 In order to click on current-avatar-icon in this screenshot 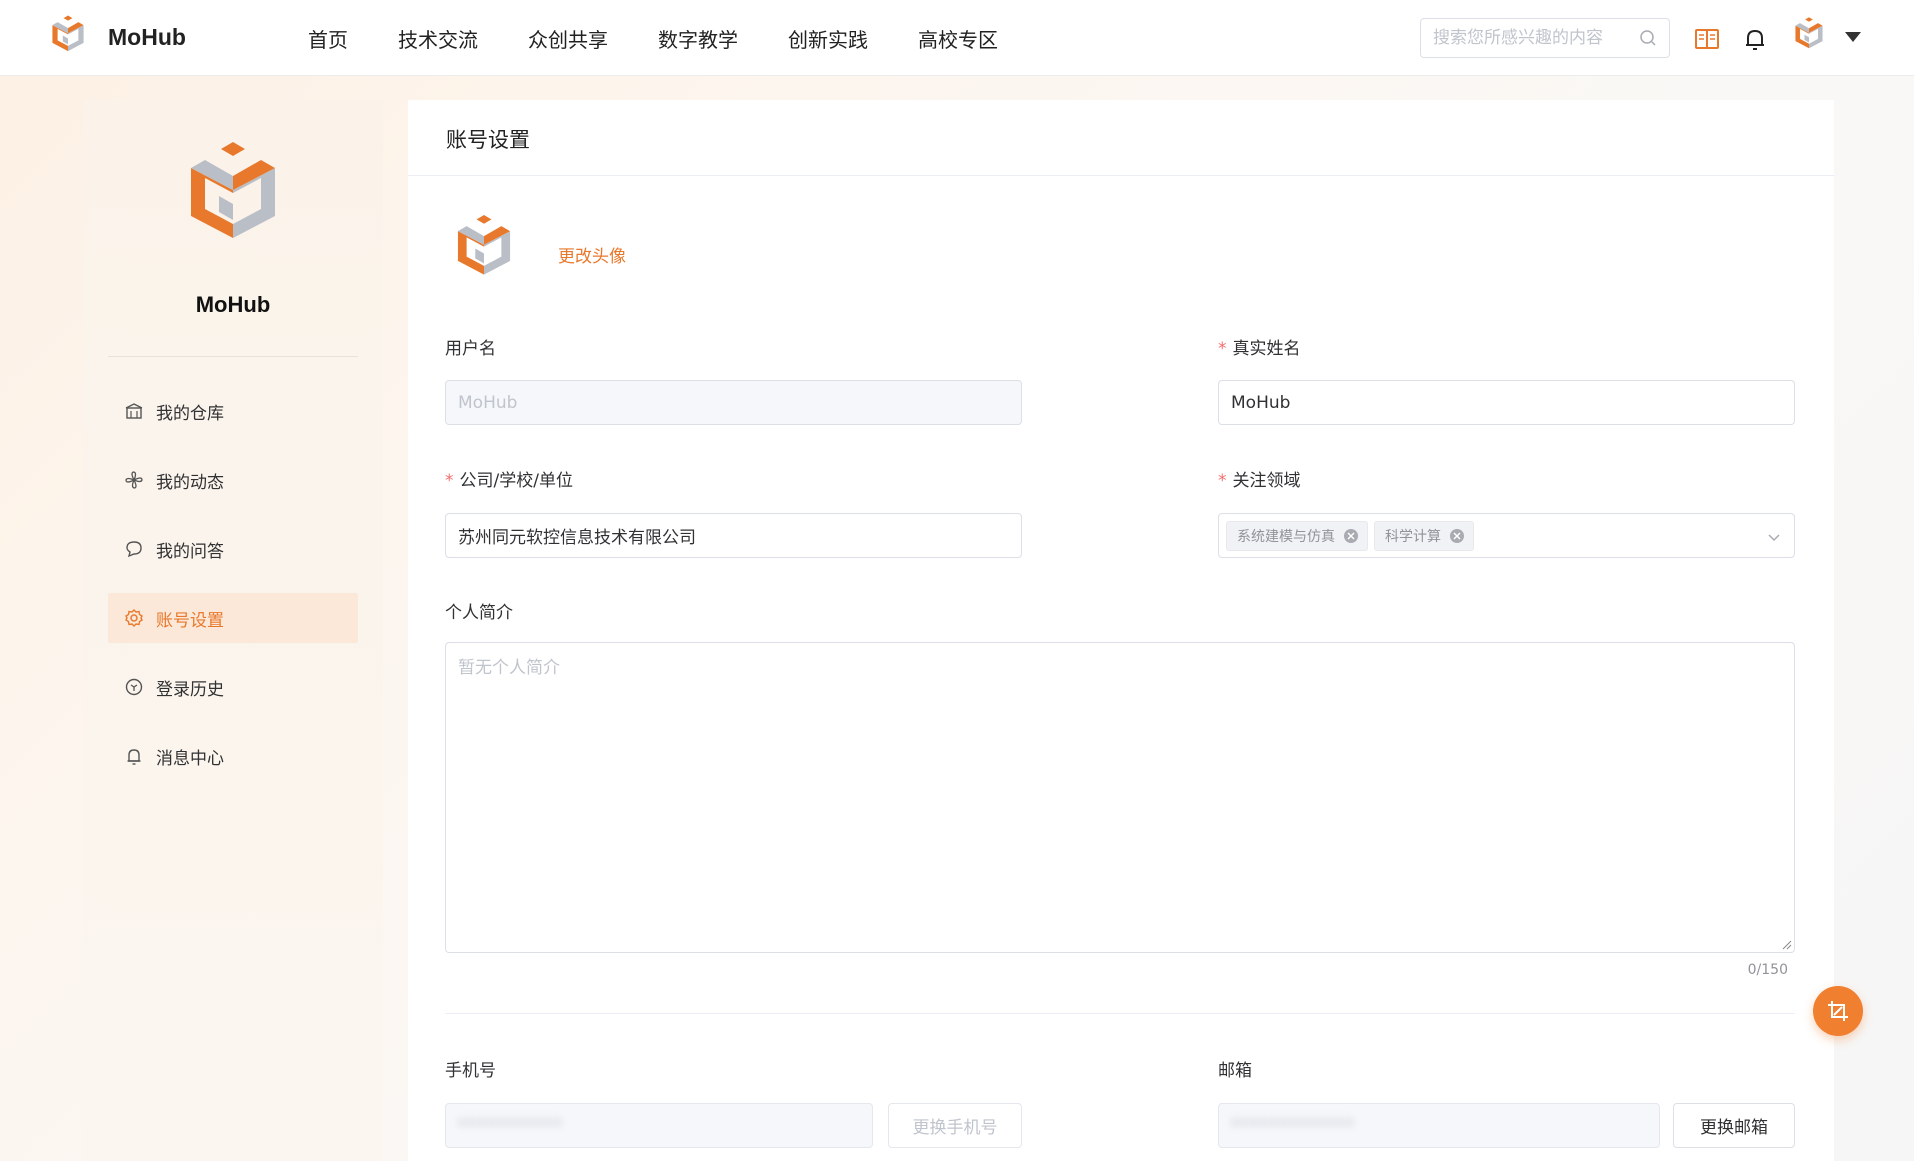, I will do `click(484, 251)`.